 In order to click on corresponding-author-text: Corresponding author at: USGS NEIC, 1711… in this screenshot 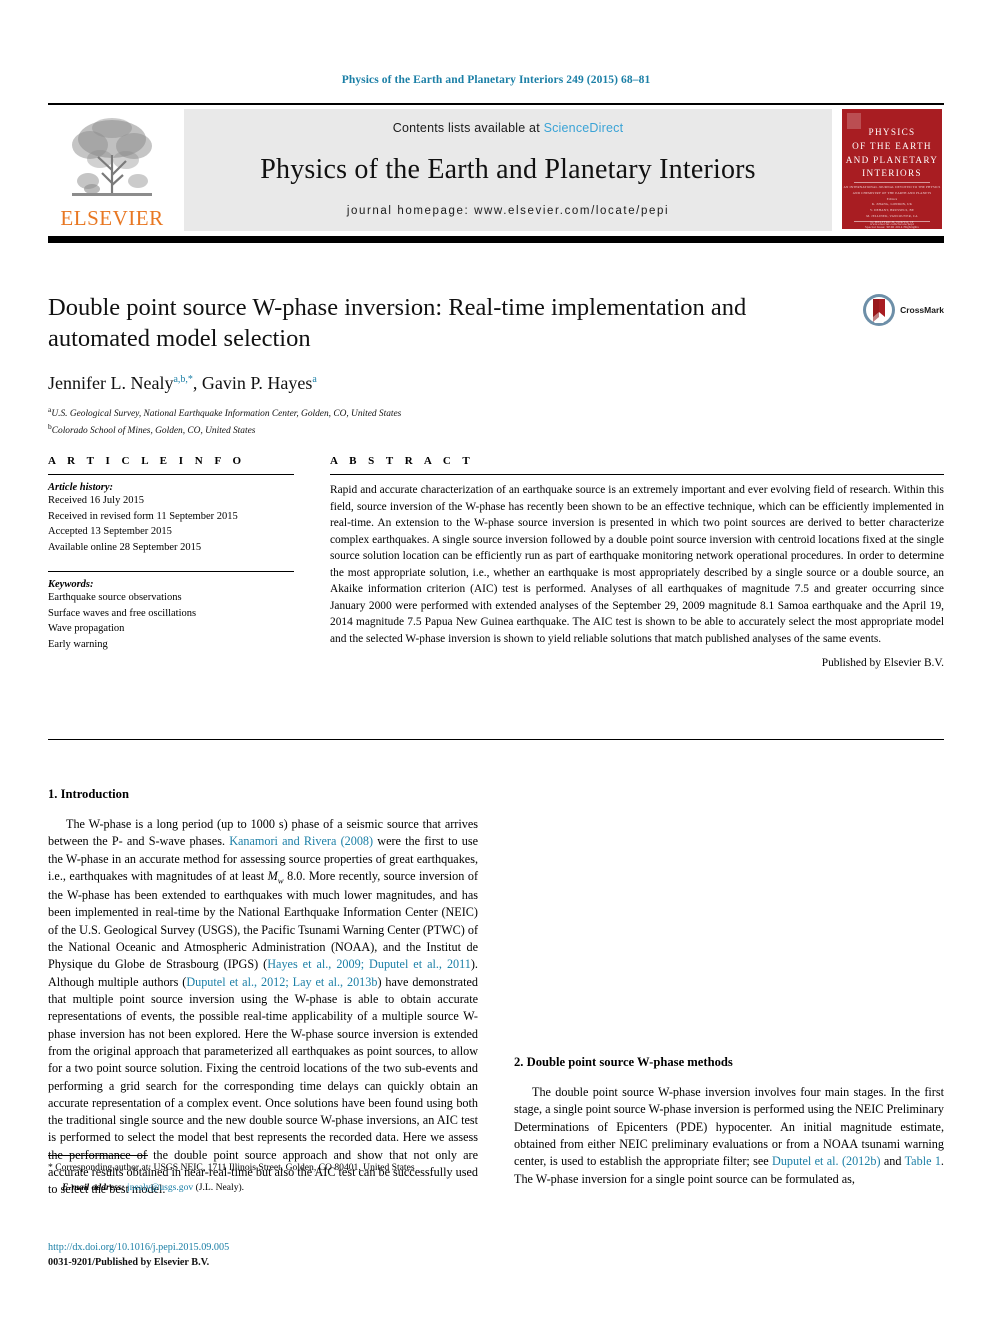, I will do `click(233, 1167)`.